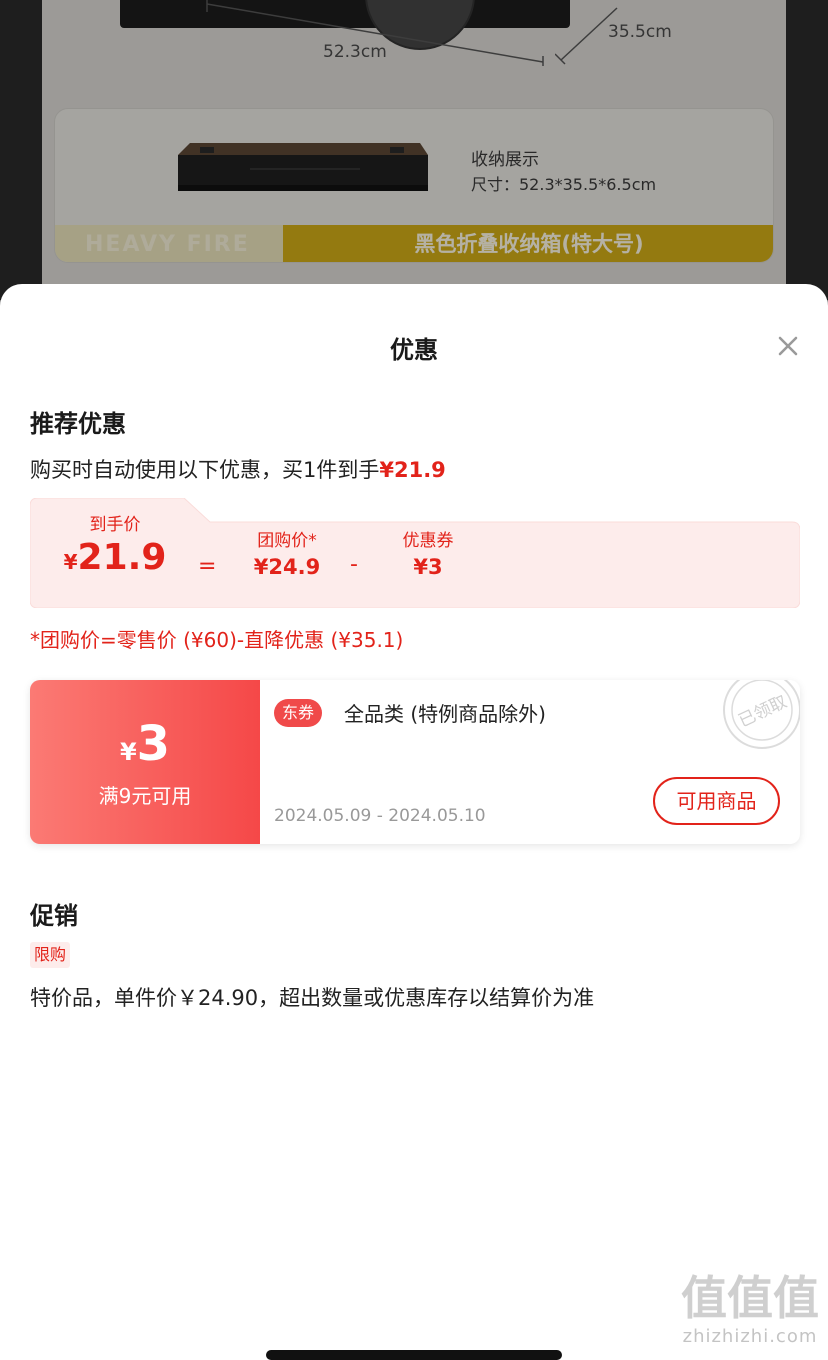 The width and height of the screenshot is (828, 1360). I want to click on recommend-desc-price: ¥21.9, so click(412, 470).